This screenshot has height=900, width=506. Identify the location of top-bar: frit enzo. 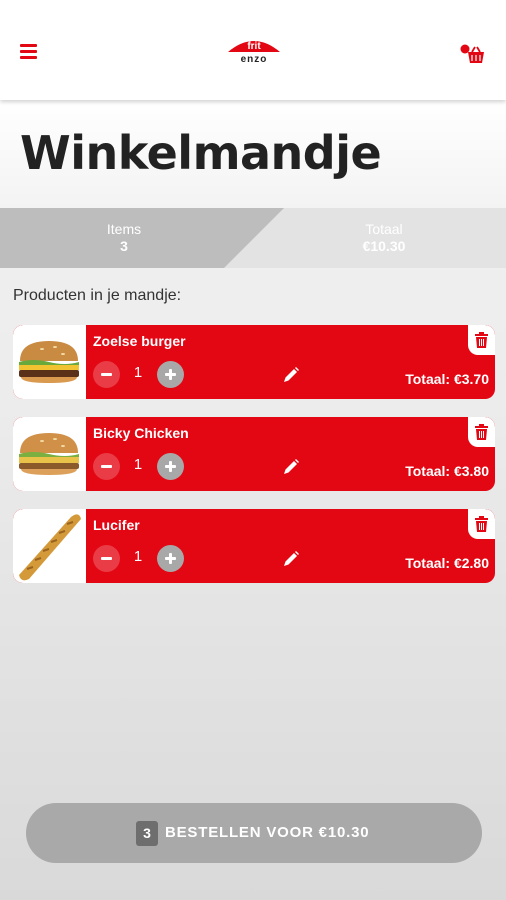
(253, 50).